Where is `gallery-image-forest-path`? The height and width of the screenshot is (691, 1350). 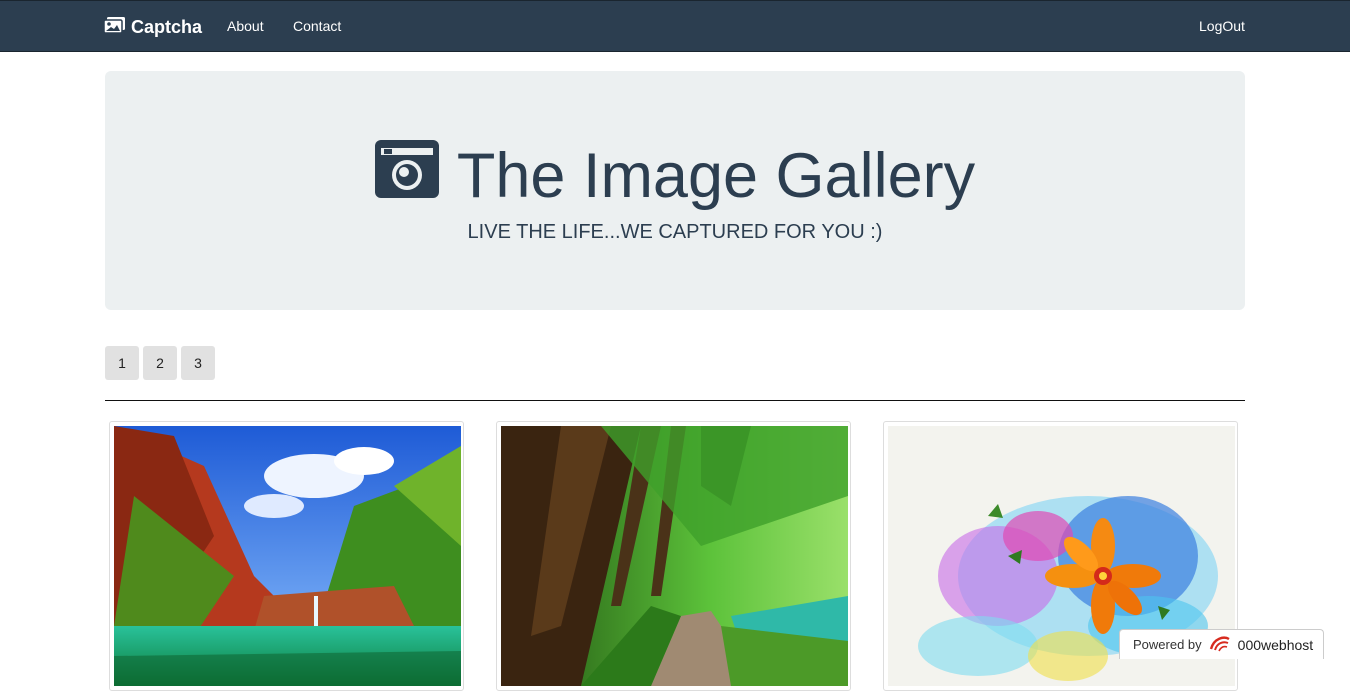 gallery-image-forest-path is located at coordinates (673, 556).